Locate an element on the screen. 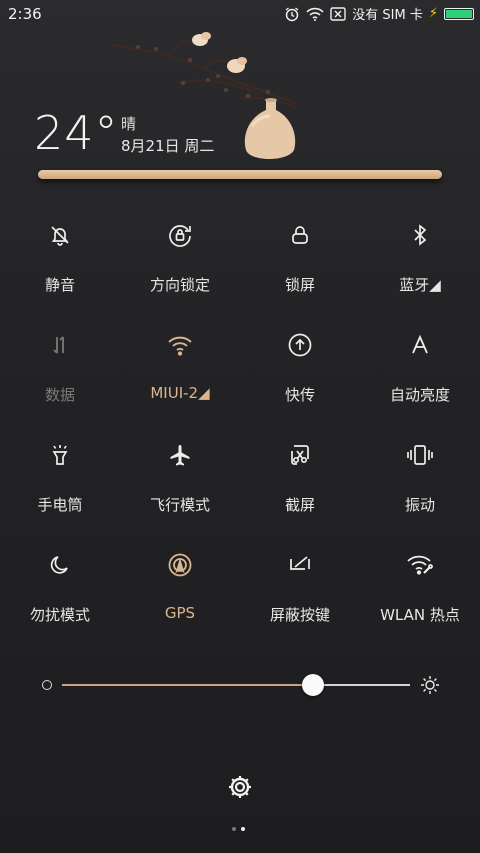 This screenshot has height=853, width=480. tile-mobile-data: 数据 is located at coordinates (60, 375).